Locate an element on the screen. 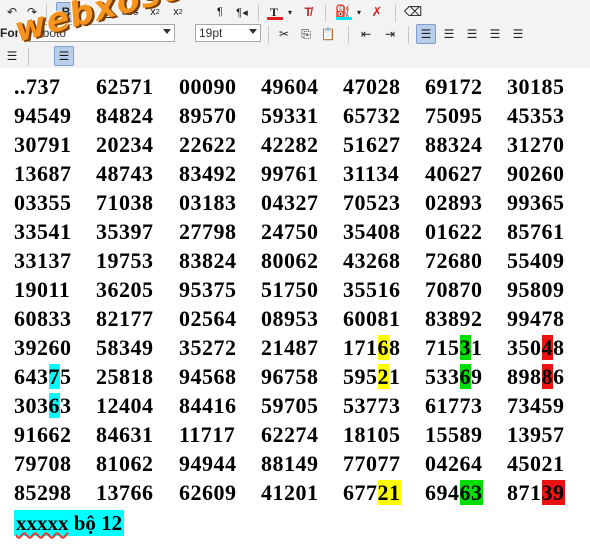 This screenshot has width=590, height=548. highlighted-digit: 4 is located at coordinates (547, 347).